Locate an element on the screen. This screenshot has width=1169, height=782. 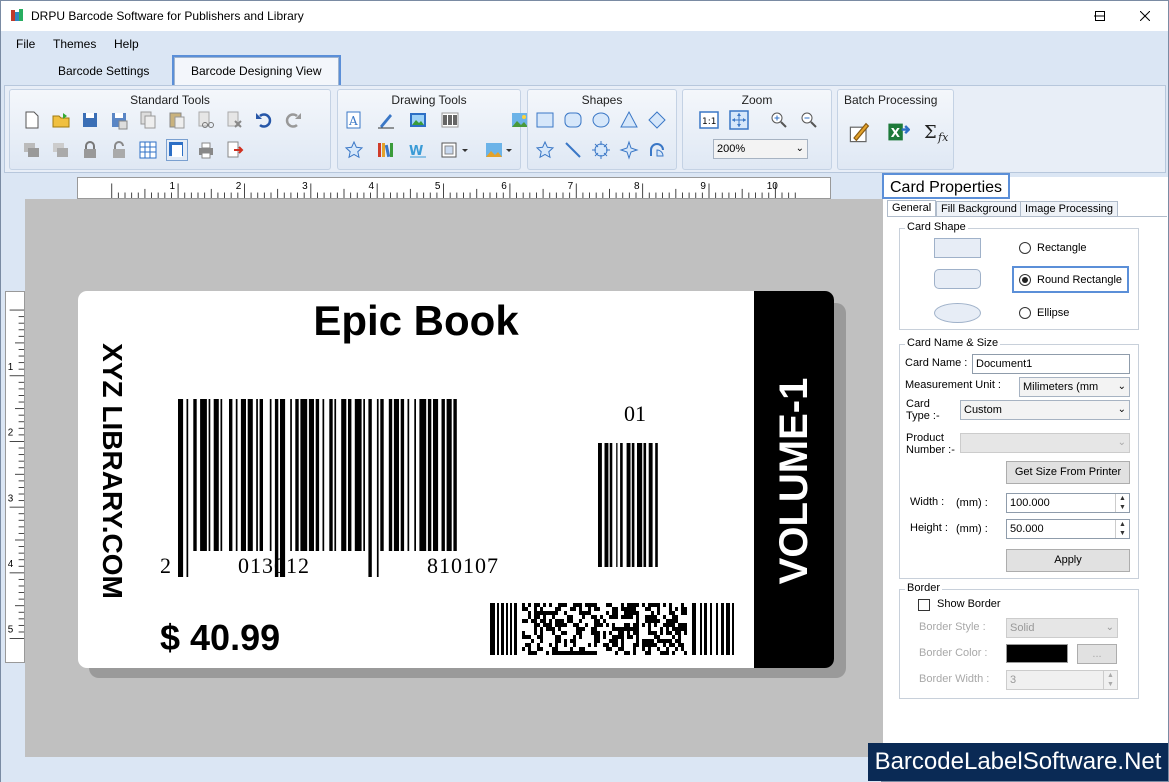
pen-tool-icon is located at coordinates (386, 120).